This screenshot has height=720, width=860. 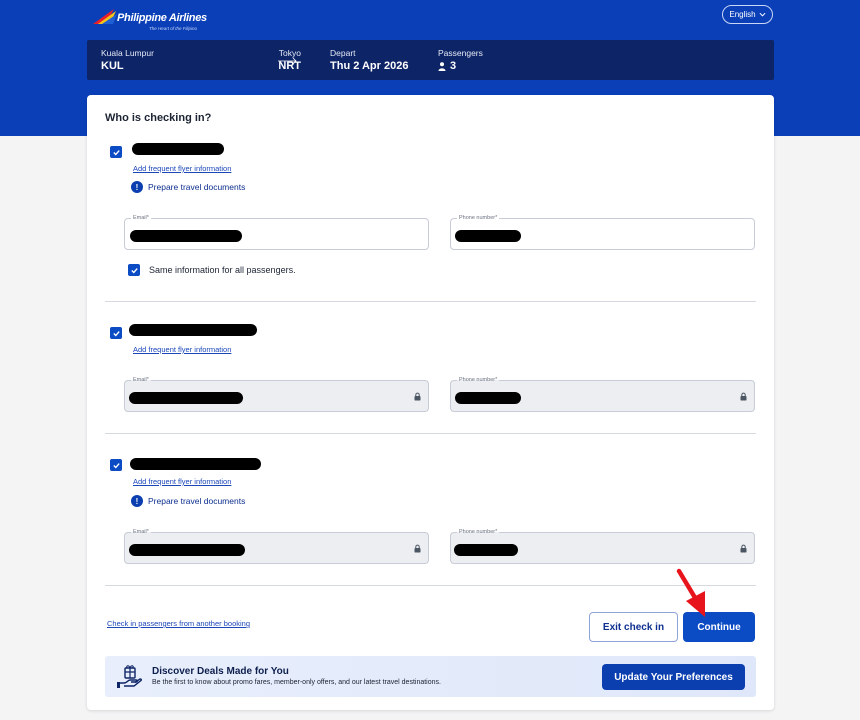 What do you see at coordinates (158, 118) in the screenshot?
I see `checkin-title: Who is checking in?` at bounding box center [158, 118].